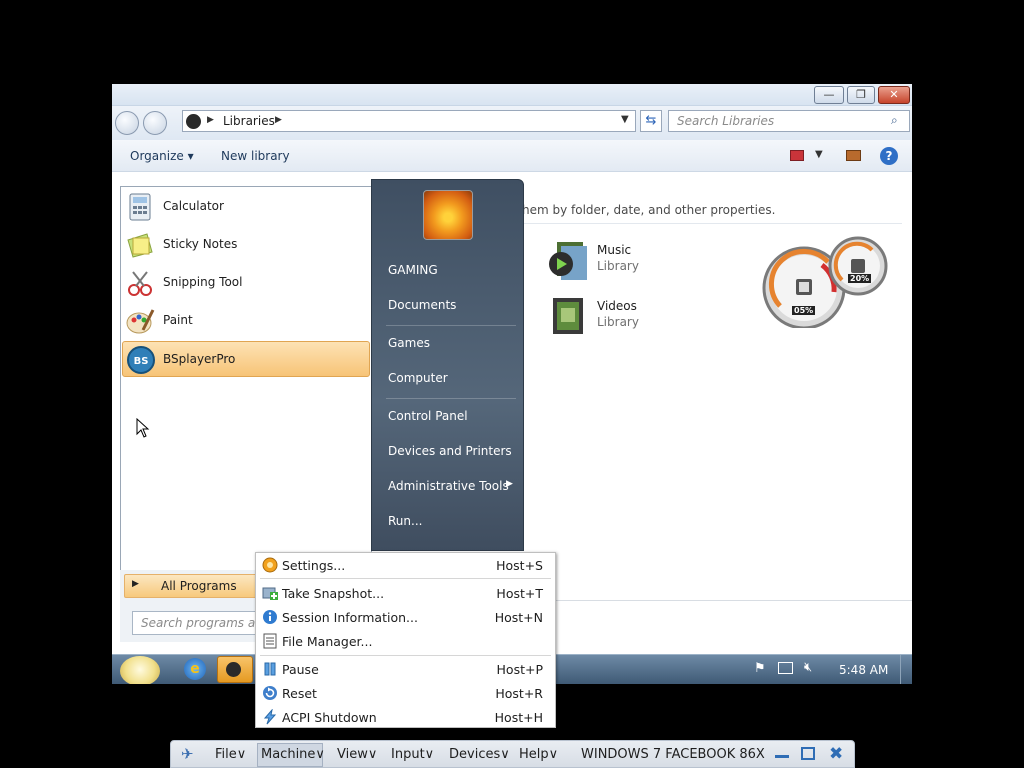  I want to click on taskbar-libraries-button, so click(235, 669).